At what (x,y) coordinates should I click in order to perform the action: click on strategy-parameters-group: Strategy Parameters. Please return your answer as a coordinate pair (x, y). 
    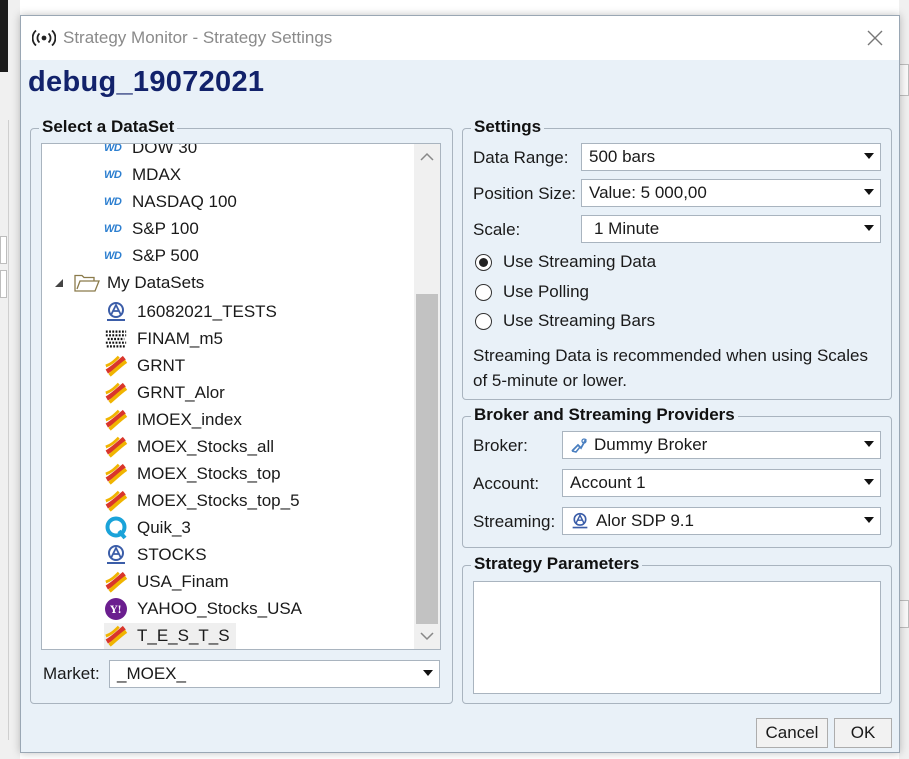
    Looking at the image, I should click on (677, 629).